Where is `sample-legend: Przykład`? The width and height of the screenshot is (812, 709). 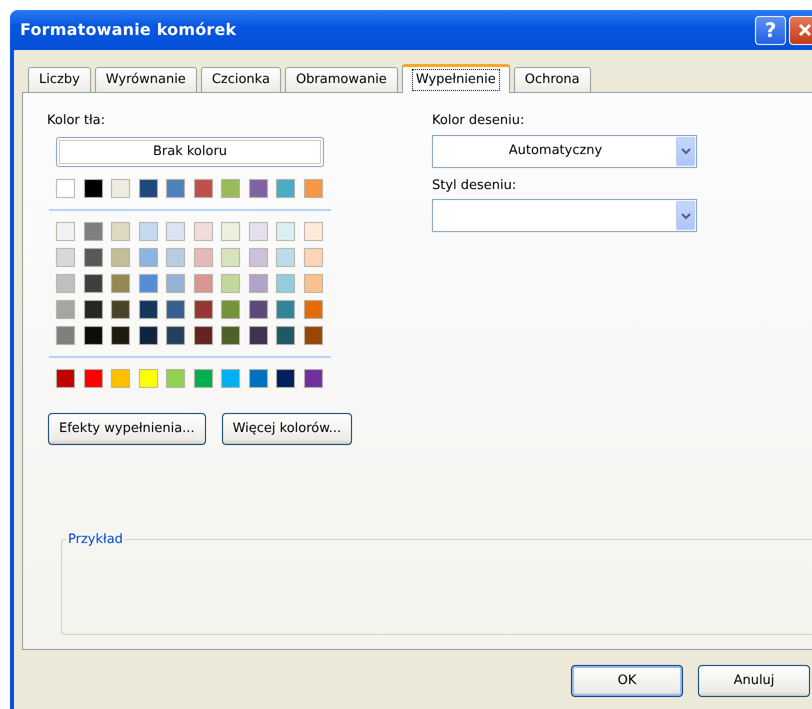 sample-legend: Przykład is located at coordinates (95, 539).